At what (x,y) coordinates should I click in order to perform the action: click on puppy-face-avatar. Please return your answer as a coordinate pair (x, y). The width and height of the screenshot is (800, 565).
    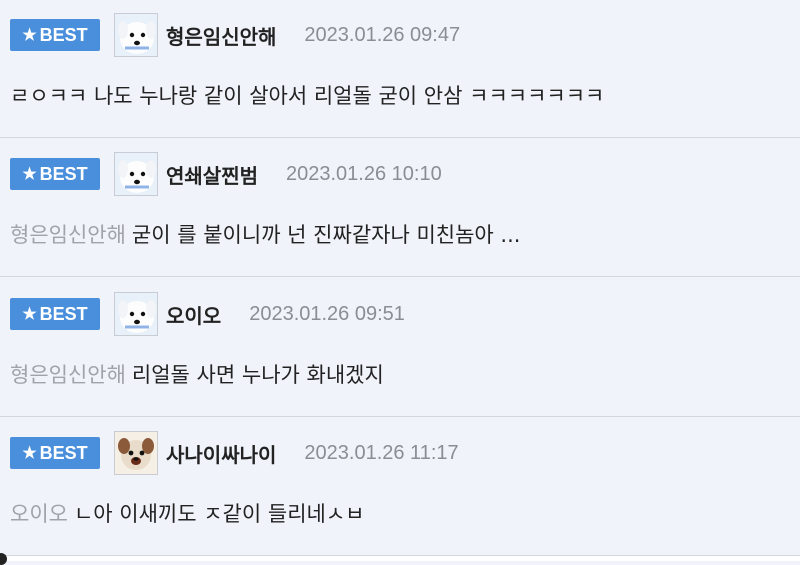
    Looking at the image, I should click on (136, 453).